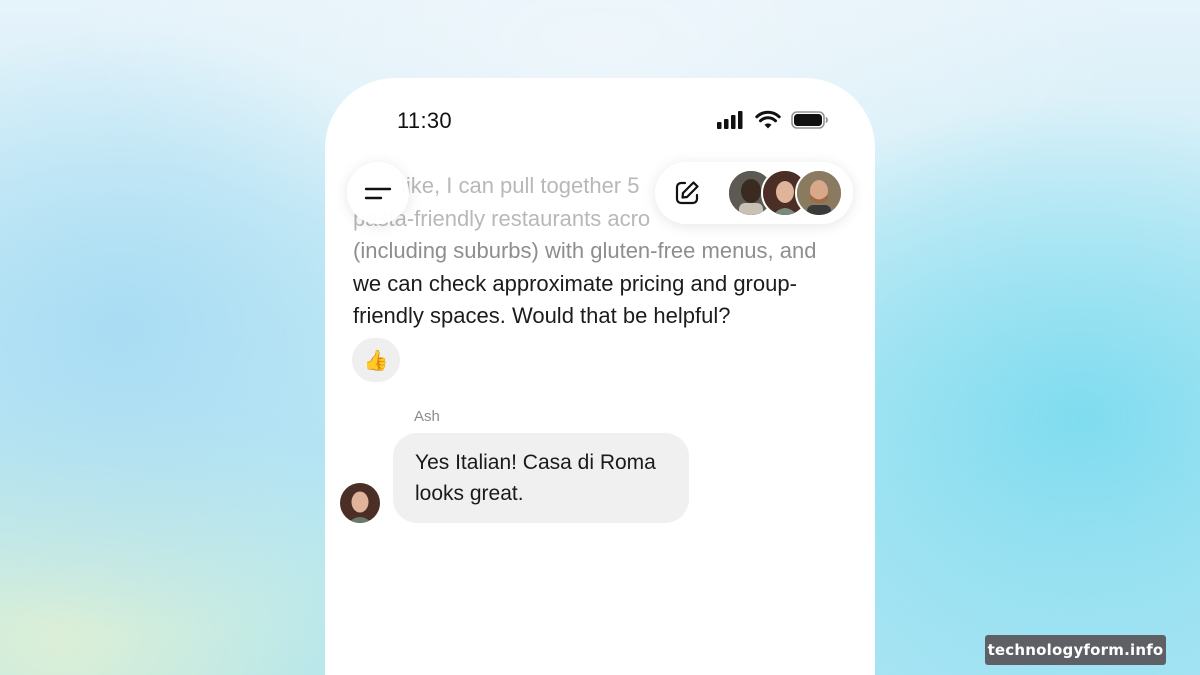 This screenshot has width=1200, height=675. I want to click on thumbs-up-icon: 👍, so click(376, 360).